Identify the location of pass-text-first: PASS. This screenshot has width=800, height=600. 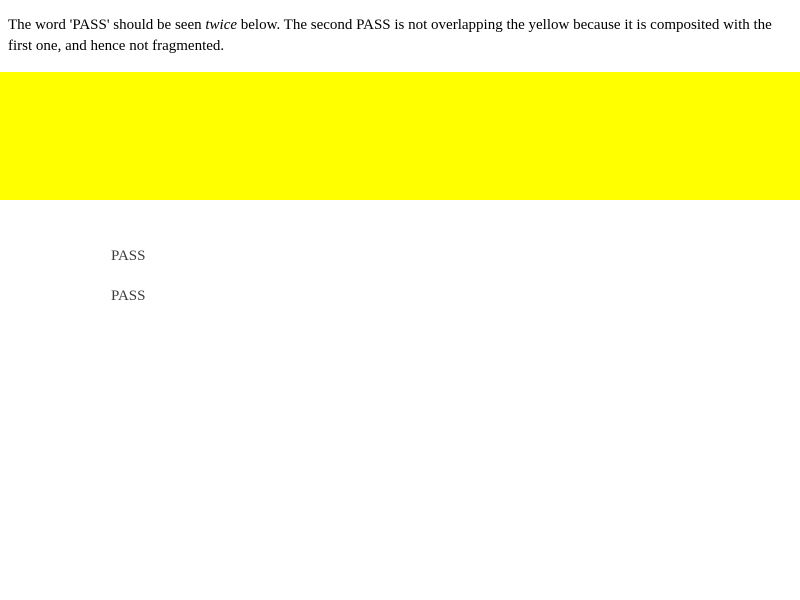
(128, 256).